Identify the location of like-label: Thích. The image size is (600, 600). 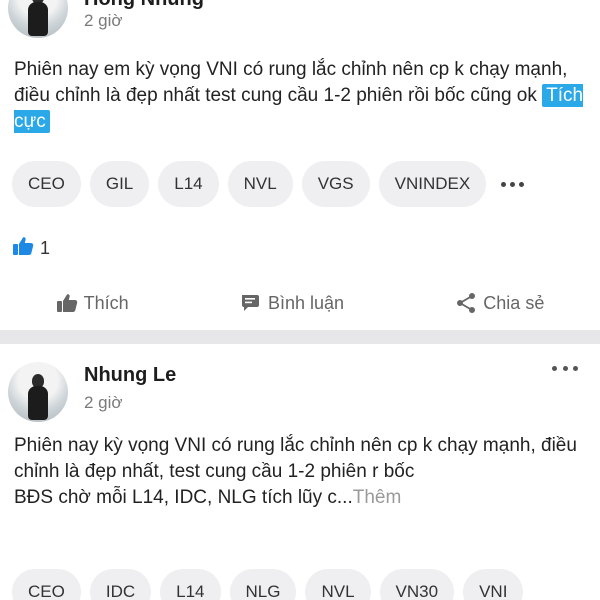
(106, 302).